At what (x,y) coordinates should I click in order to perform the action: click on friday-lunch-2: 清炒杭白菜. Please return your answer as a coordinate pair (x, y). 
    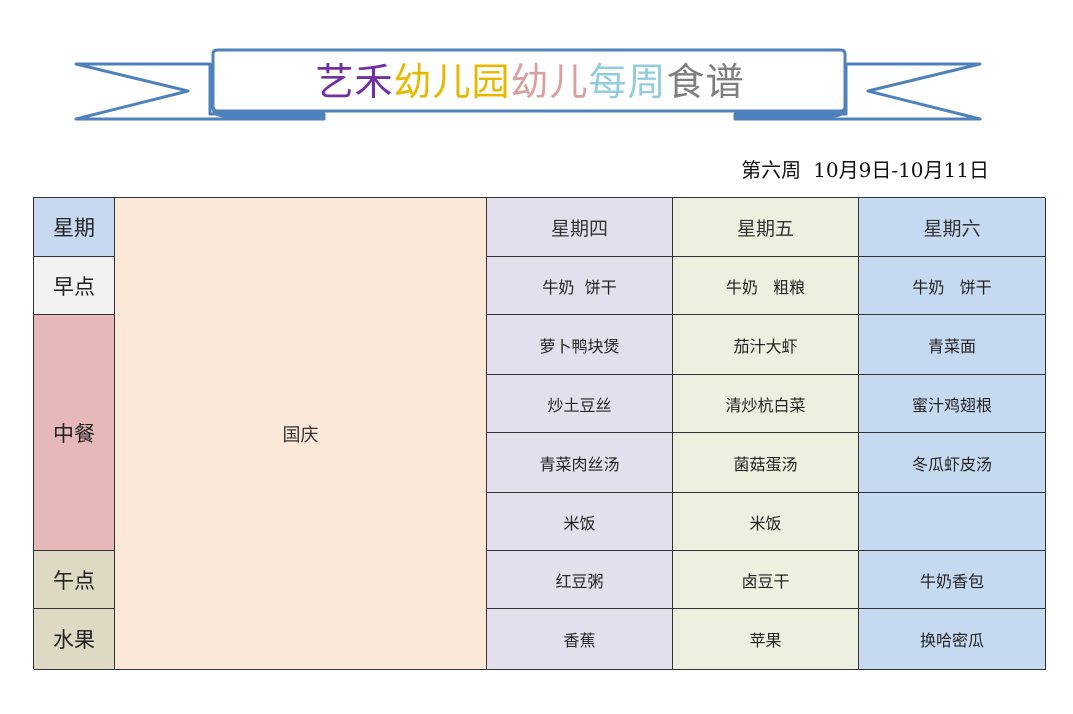
    Looking at the image, I should click on (766, 404).